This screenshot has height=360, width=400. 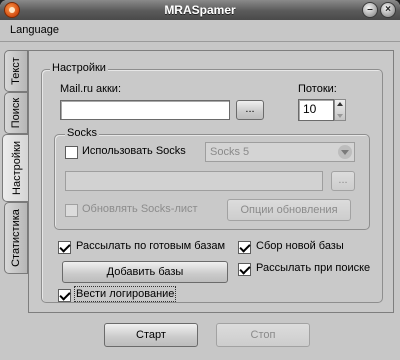 What do you see at coordinates (230, 152) in the screenshot?
I see `socks-type-value: Socks 5` at bounding box center [230, 152].